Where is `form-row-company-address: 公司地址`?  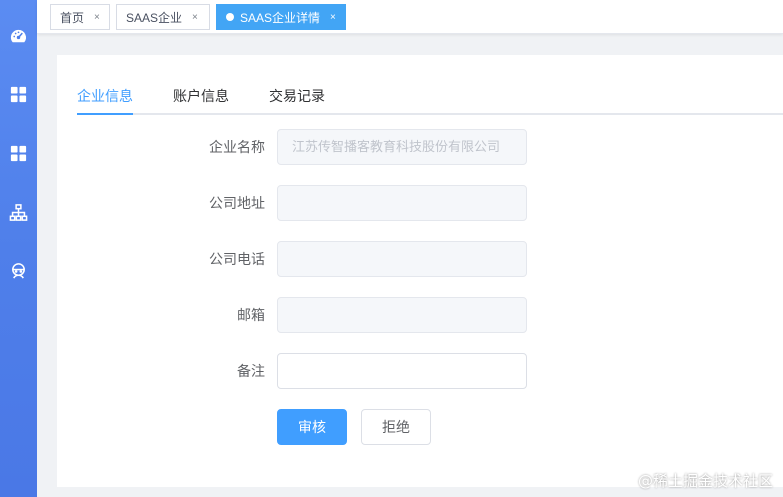
form-row-company-address: 公司地址 is located at coordinates (420, 203).